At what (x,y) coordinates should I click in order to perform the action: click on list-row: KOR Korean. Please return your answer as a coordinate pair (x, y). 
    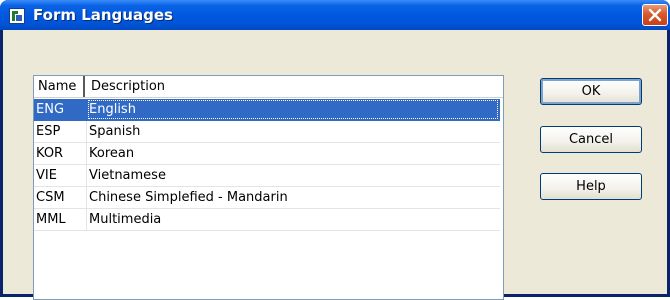
    Looking at the image, I should click on (267, 154).